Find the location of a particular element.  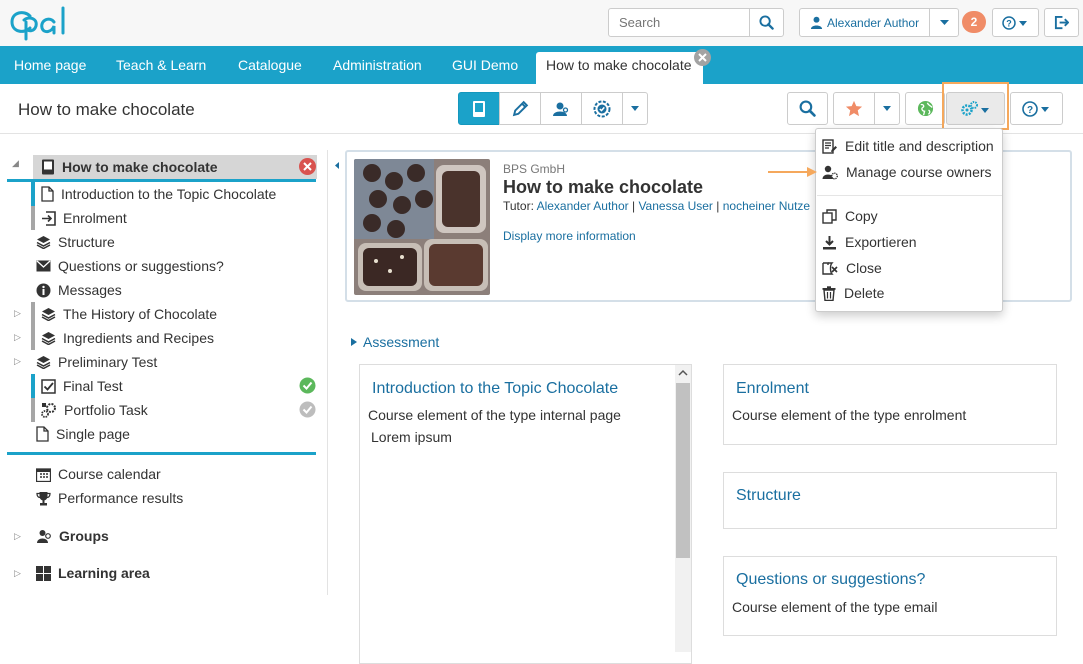

groups-expander: ▷ is located at coordinates (17, 536).